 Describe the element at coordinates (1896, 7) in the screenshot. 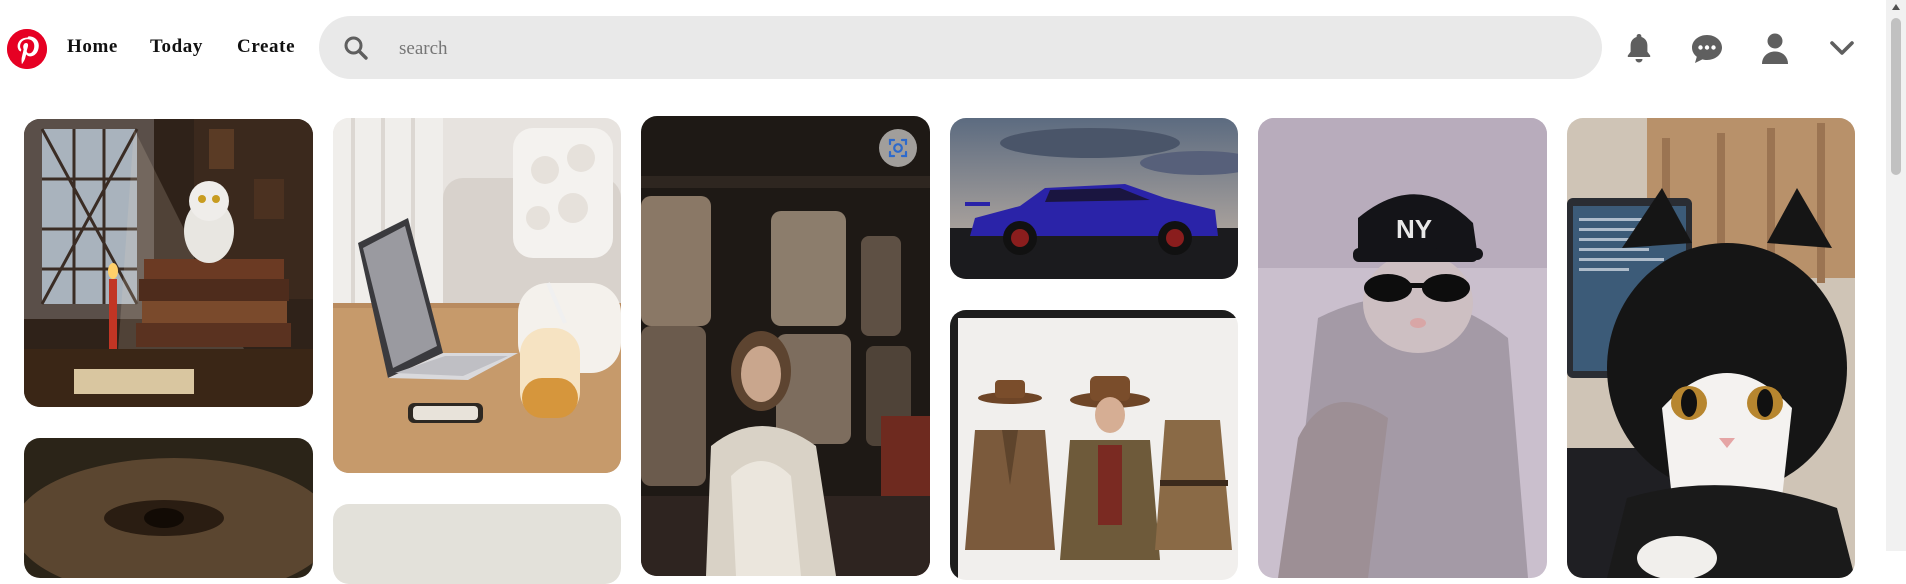

I see `scroll-up-arrow-icon` at that location.